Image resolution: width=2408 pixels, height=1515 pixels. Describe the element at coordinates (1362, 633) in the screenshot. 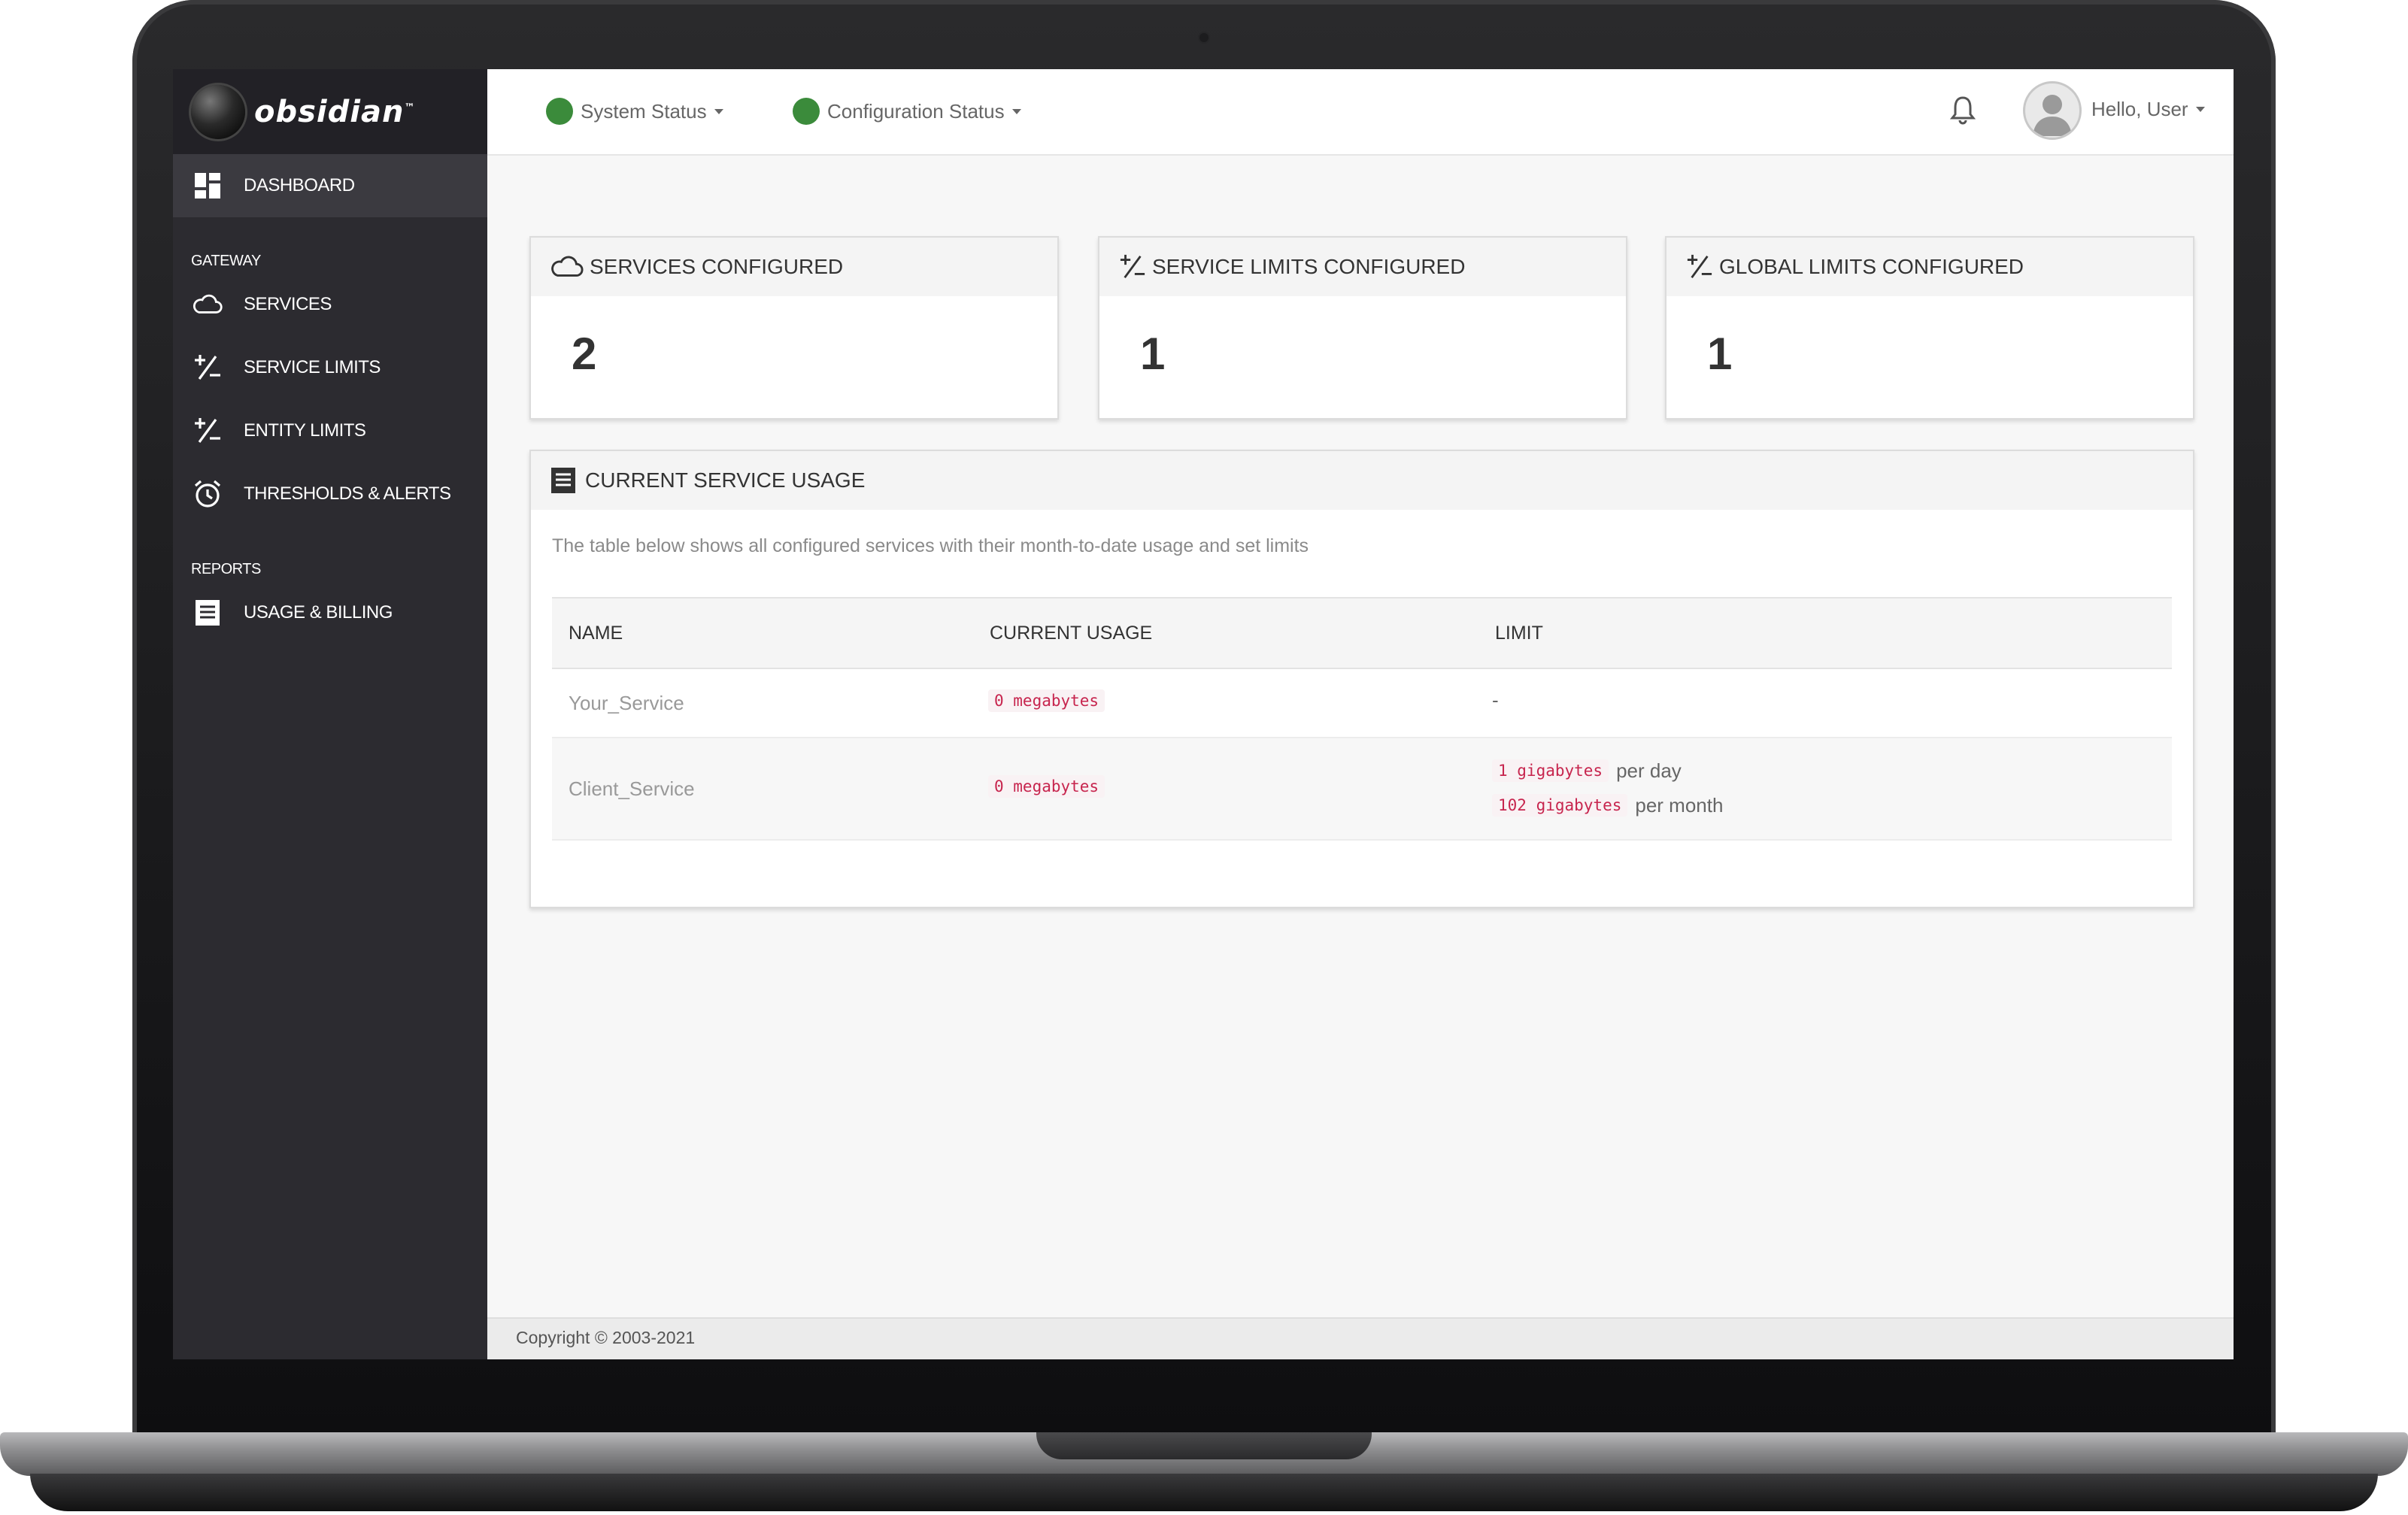

I see `table-header: NAME CURRENT USAGE LIMIT` at that location.